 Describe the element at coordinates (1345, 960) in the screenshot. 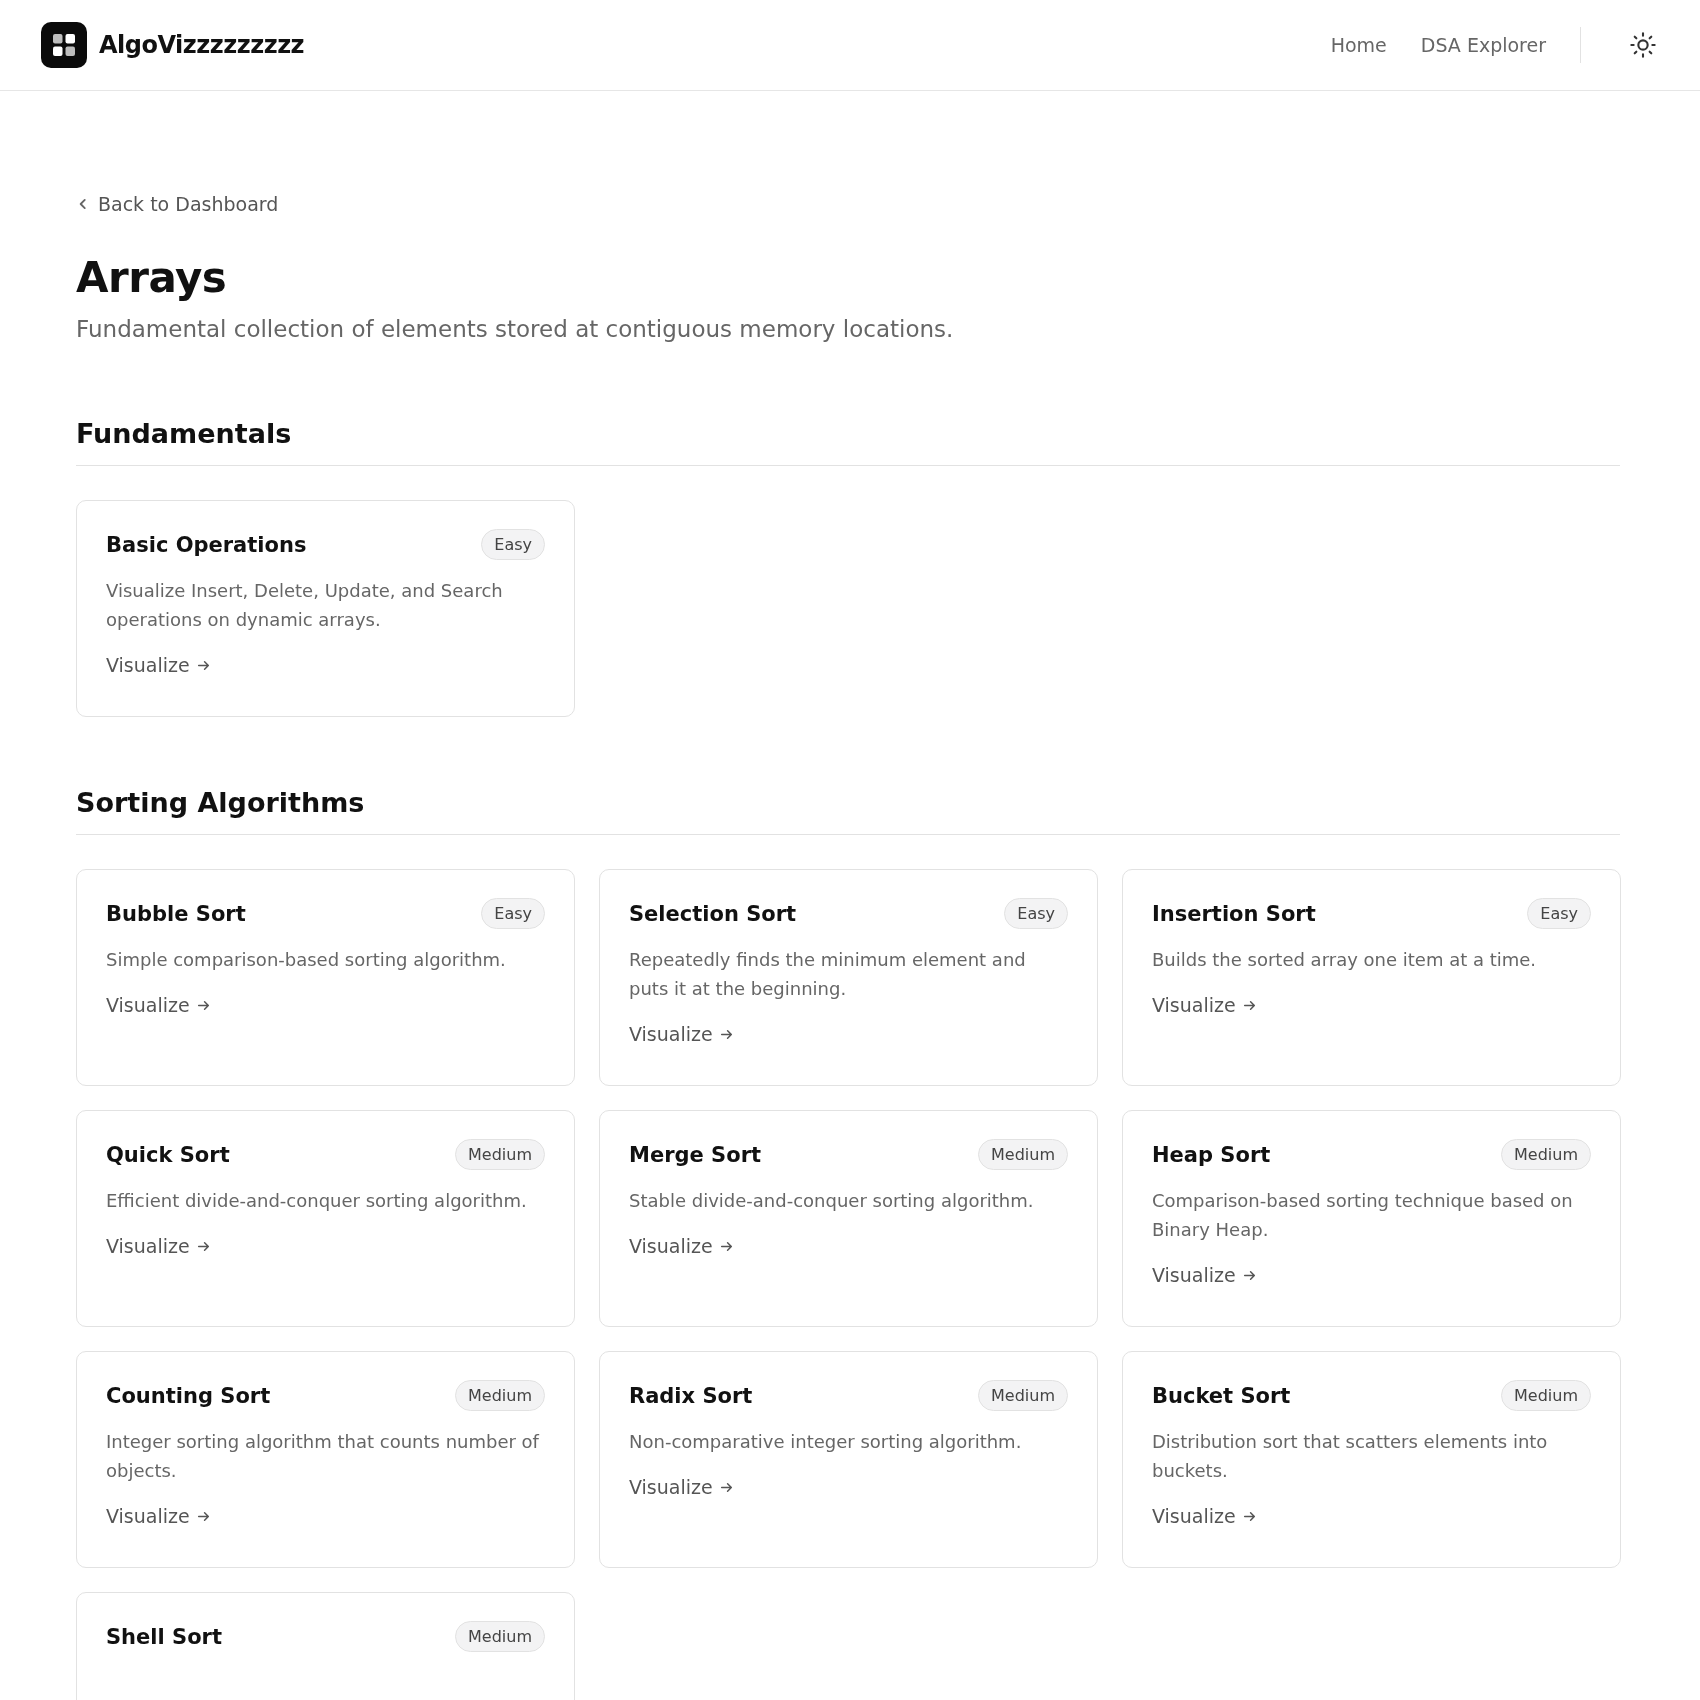

I see `card-description: Builds the sorted array one item at a time.` at that location.